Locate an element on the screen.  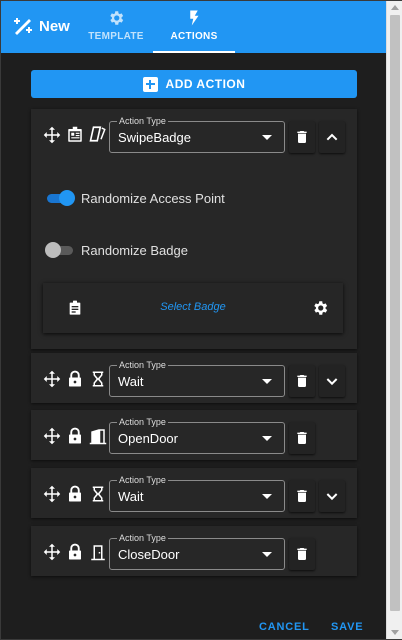
action-type-value: OpenDoor is located at coordinates (148, 438).